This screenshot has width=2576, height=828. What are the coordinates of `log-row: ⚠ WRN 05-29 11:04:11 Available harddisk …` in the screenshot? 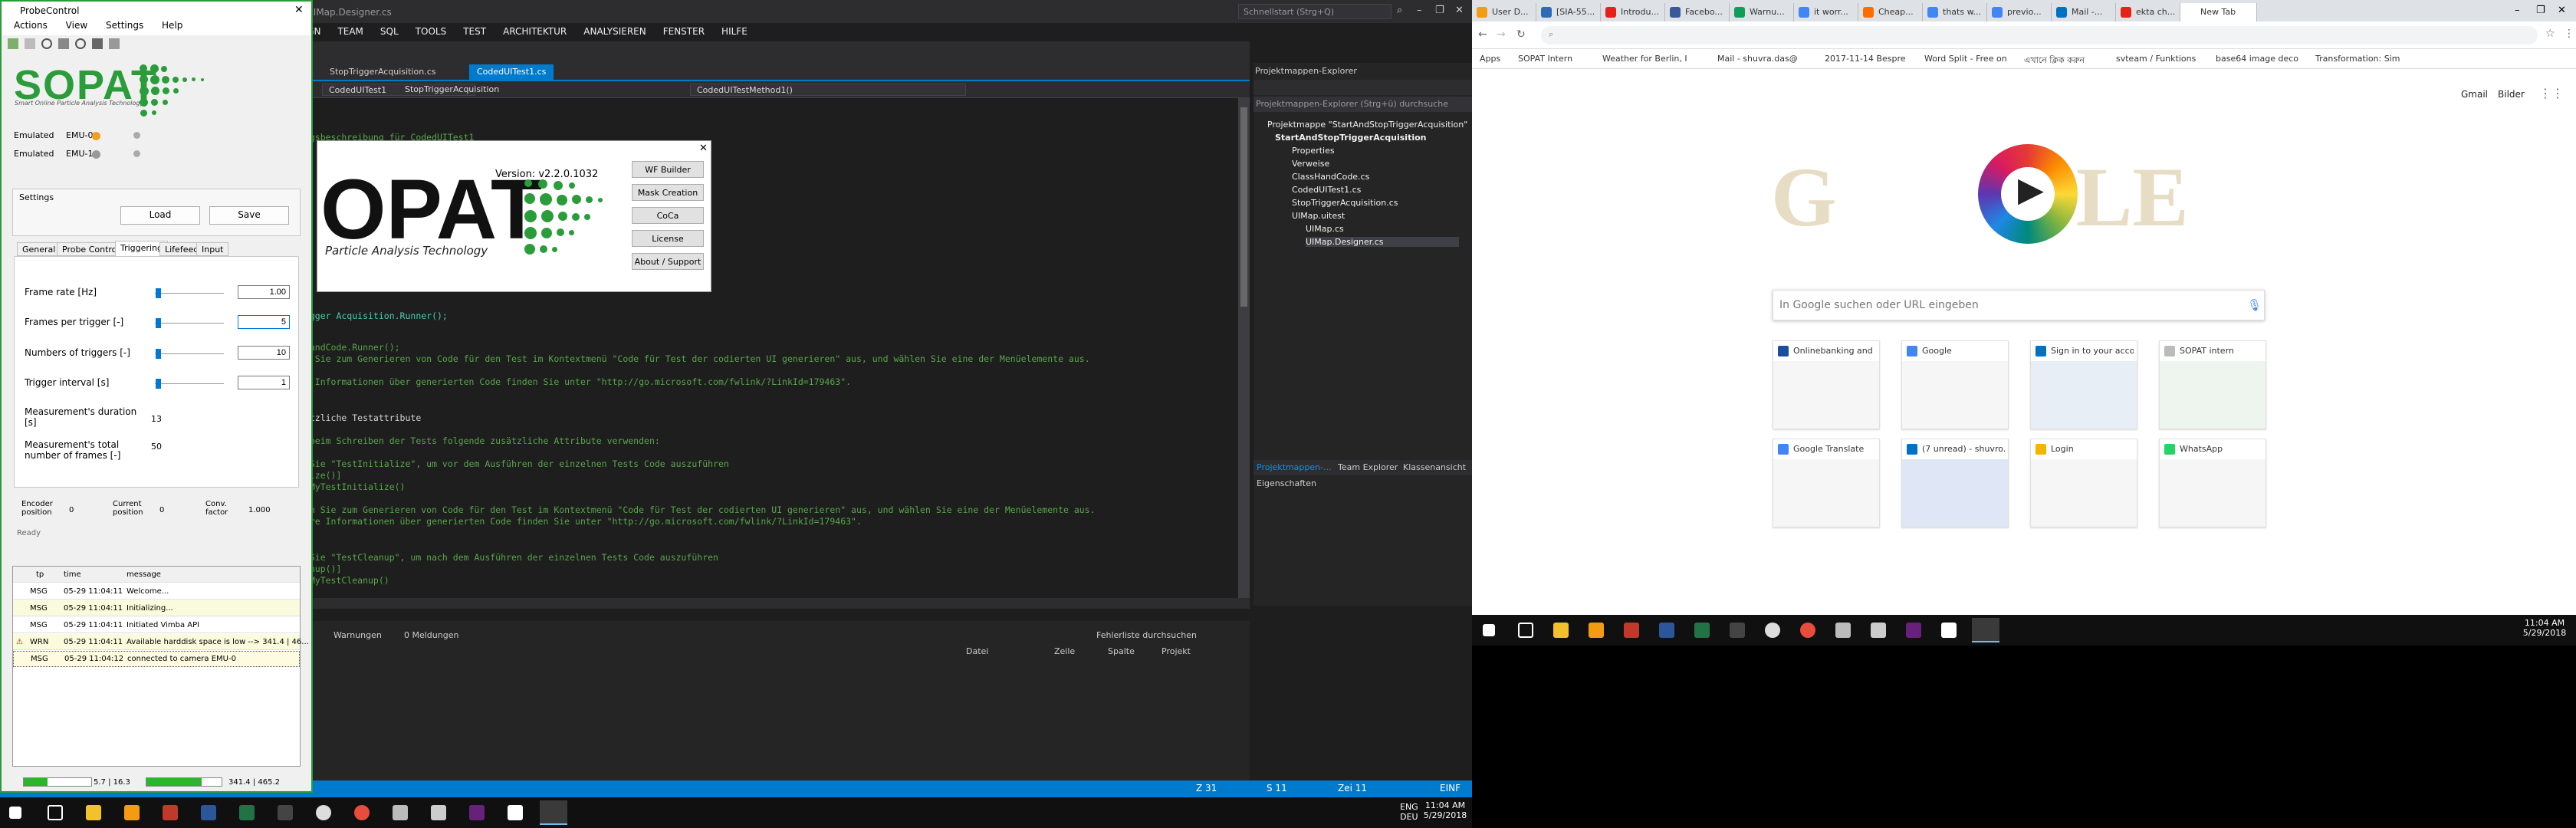 It's located at (161, 642).